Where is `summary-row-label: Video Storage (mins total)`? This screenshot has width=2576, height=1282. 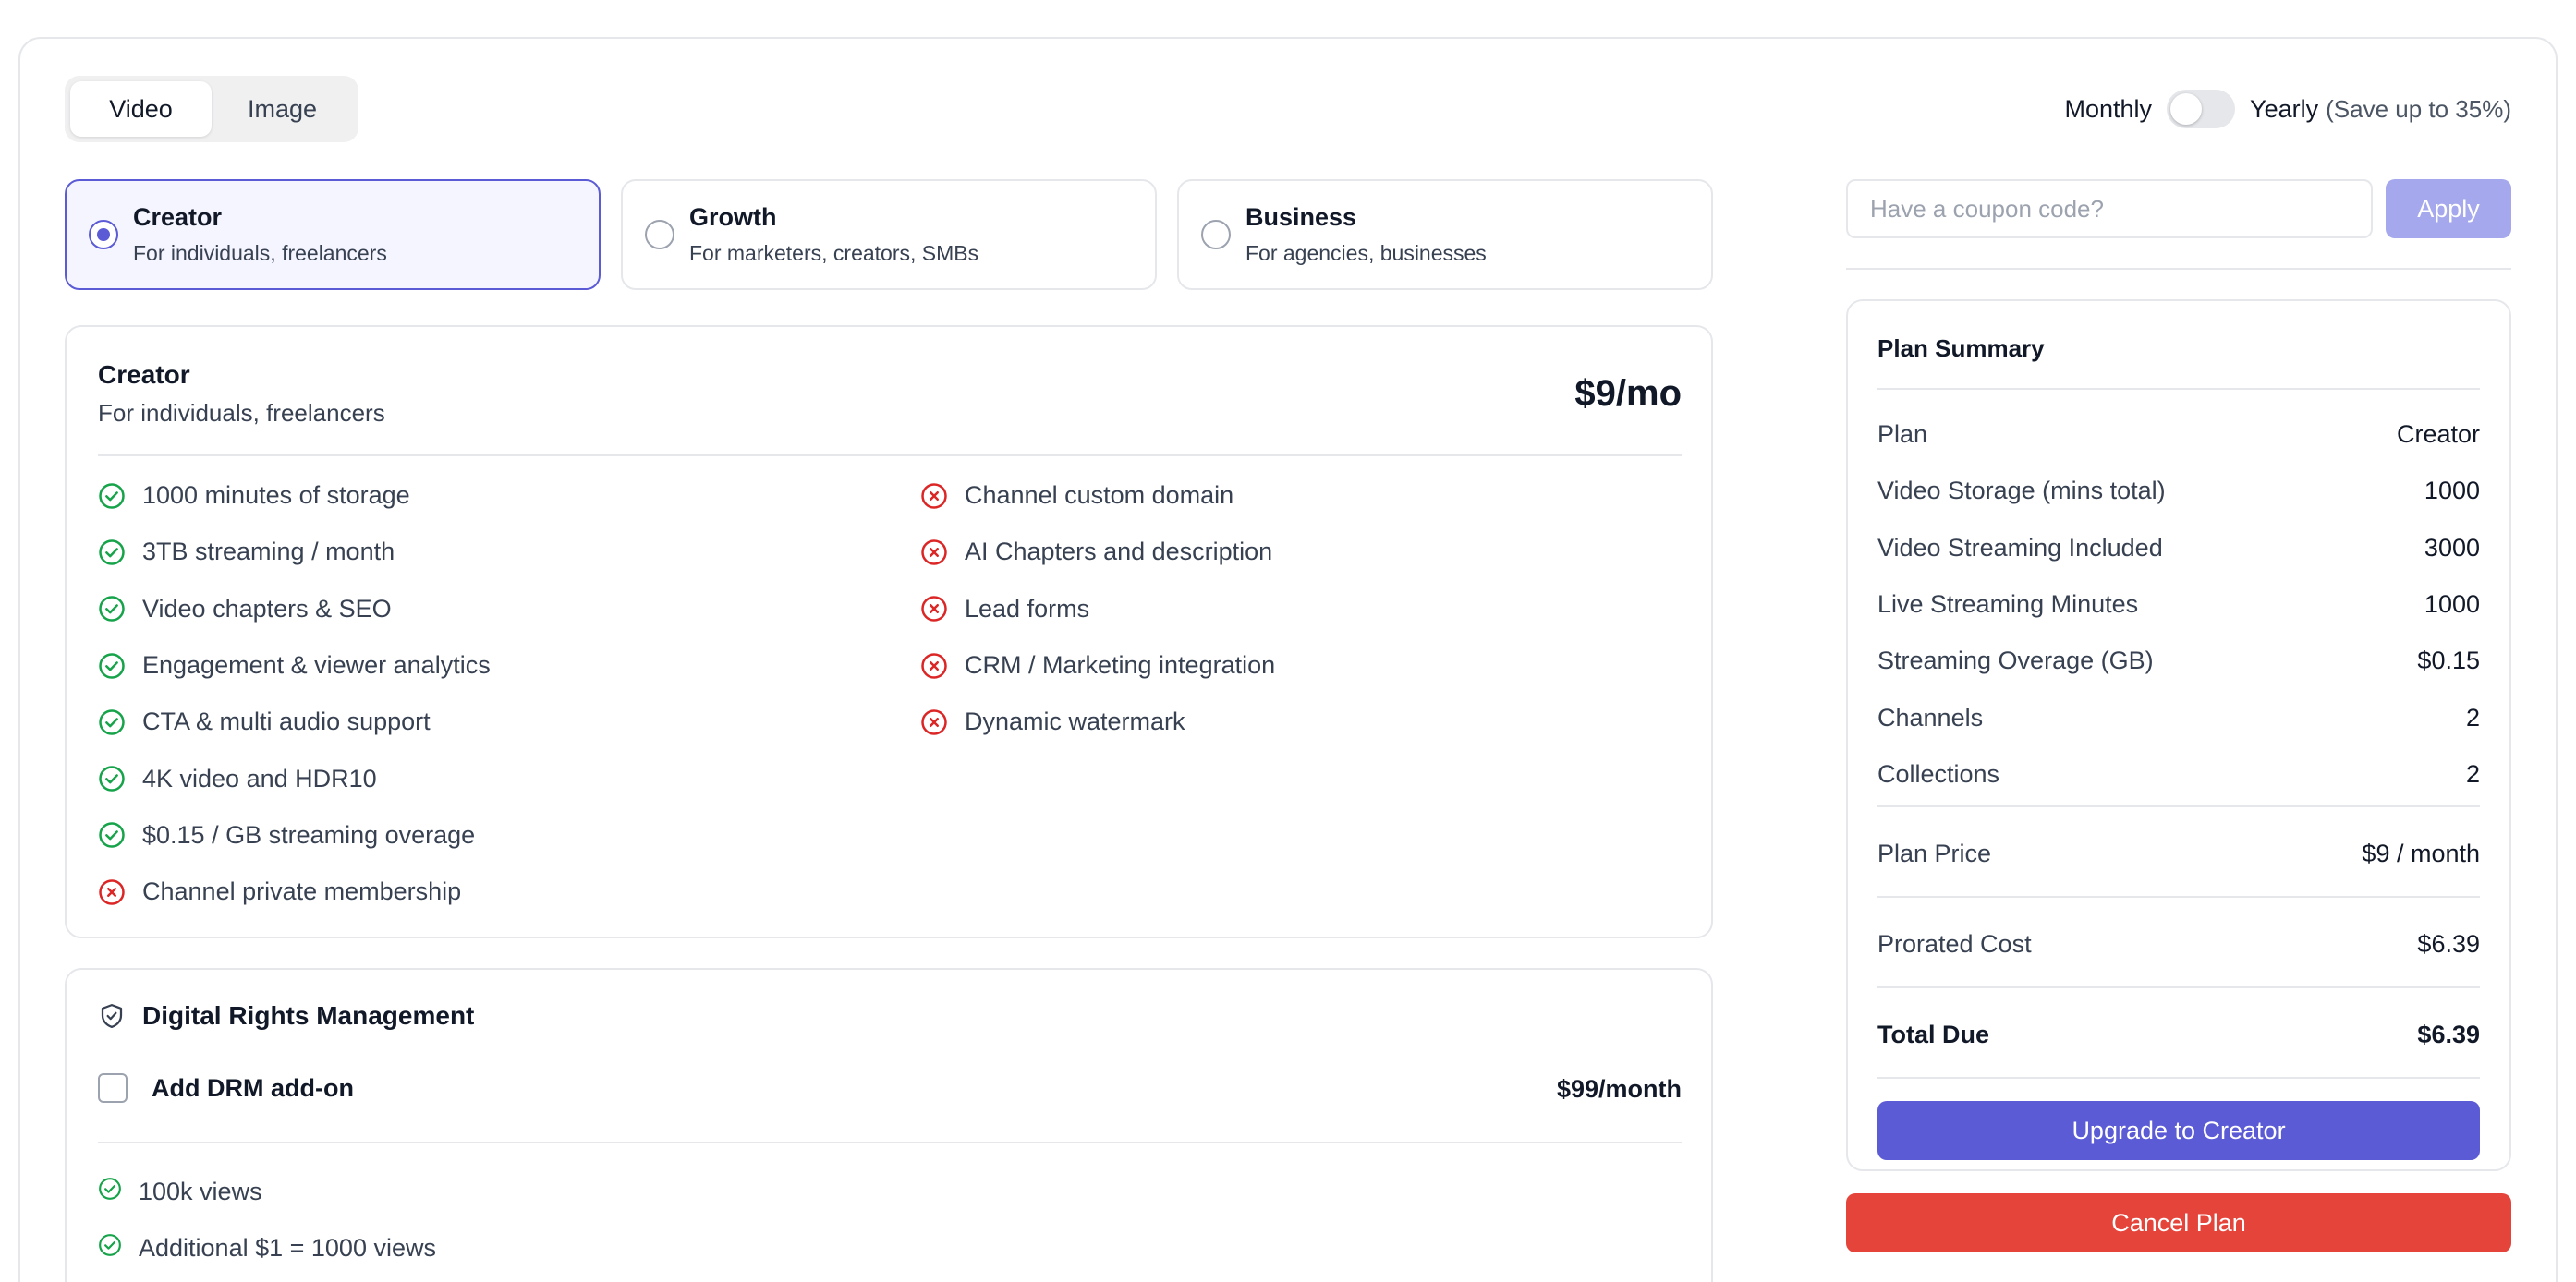 summary-row-label: Video Storage (mins total) is located at coordinates (2022, 491).